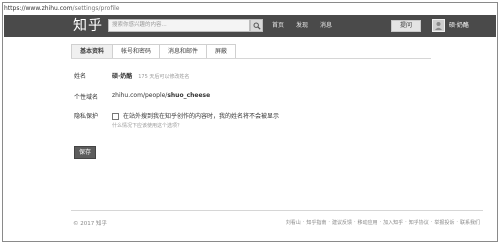 This screenshot has height=245, width=501. I want to click on tab-divider, so click(251, 58).